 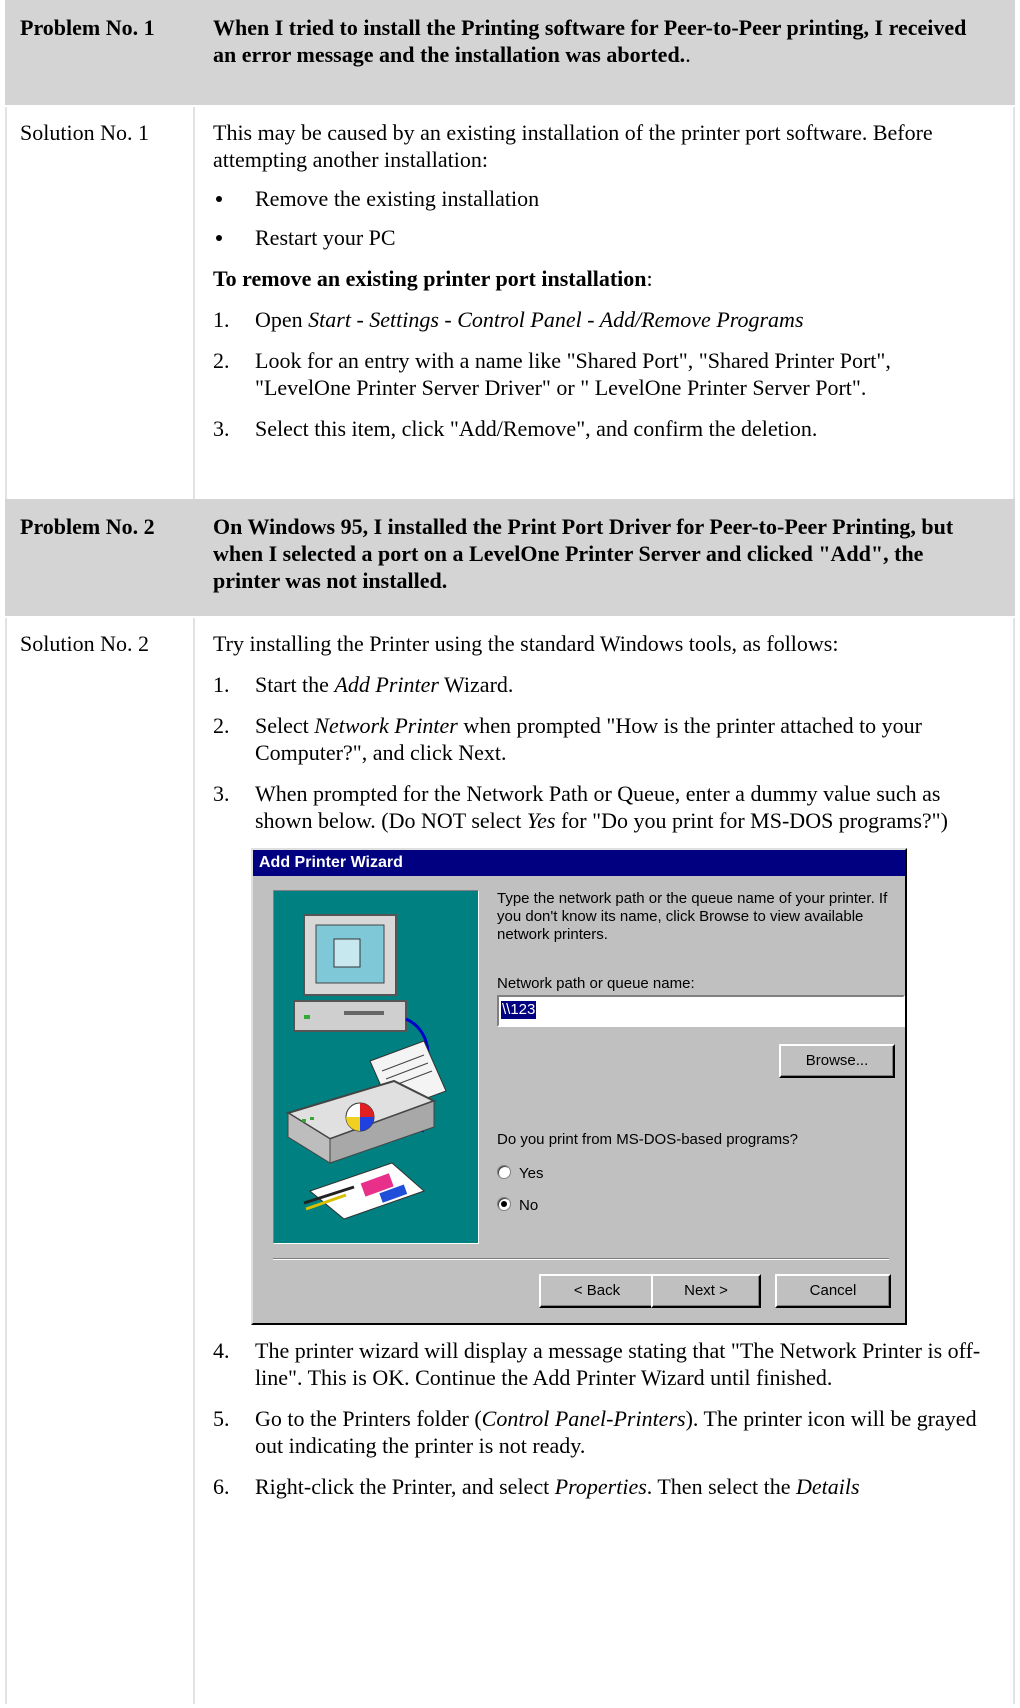 I want to click on dialog-title-bar: Add Printer Wizard, so click(x=579, y=863).